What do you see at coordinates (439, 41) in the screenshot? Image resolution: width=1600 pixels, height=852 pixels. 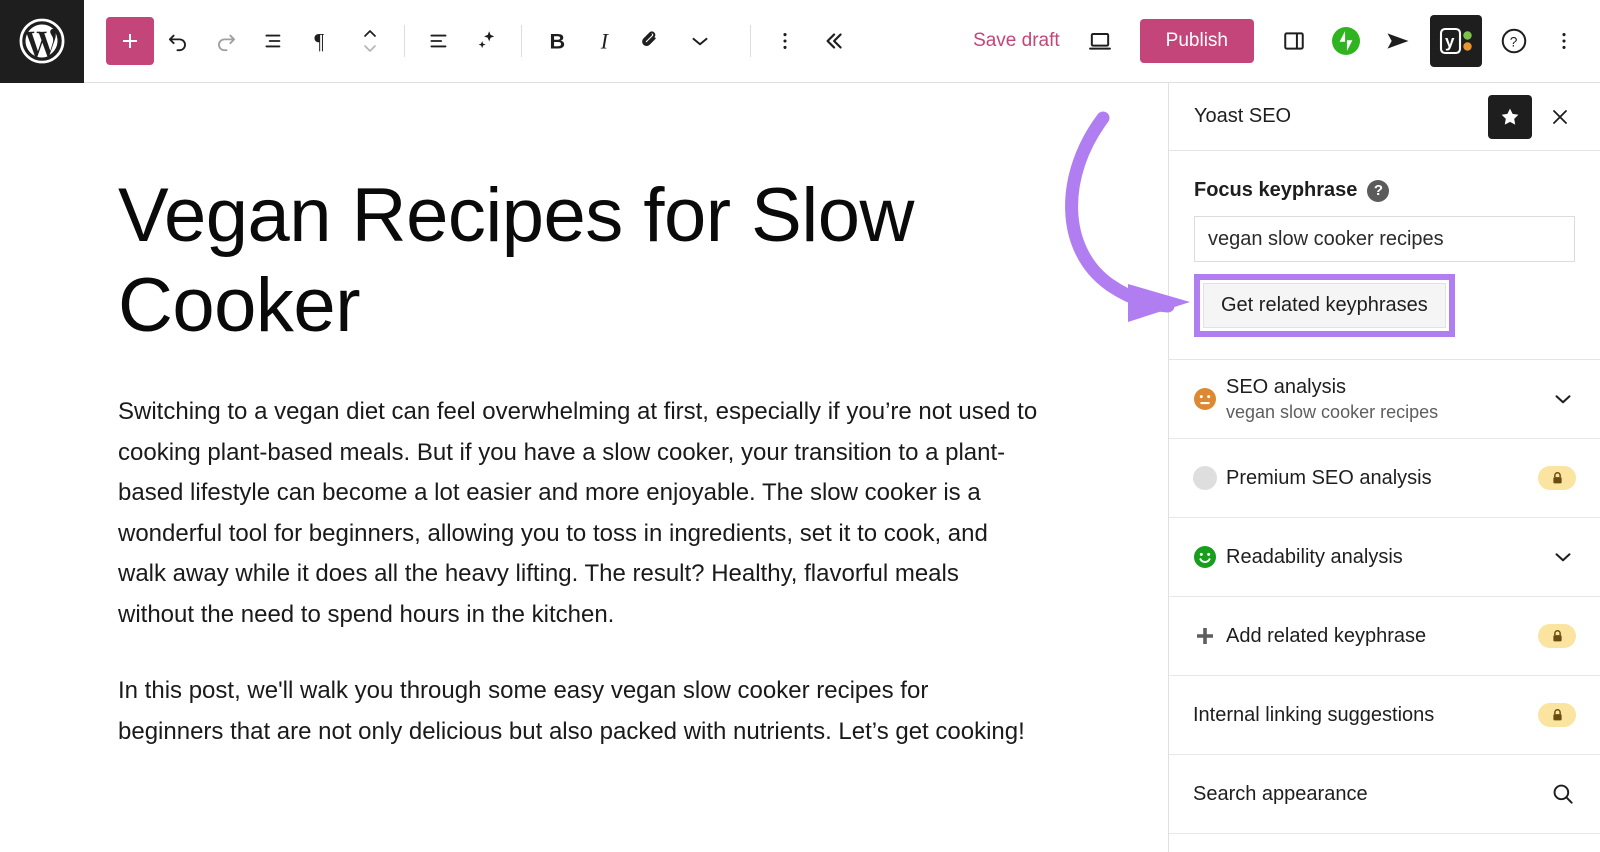 I see `align-text-button` at bounding box center [439, 41].